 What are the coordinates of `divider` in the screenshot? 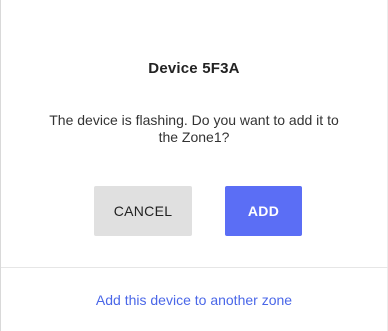 It's located at (194, 267).